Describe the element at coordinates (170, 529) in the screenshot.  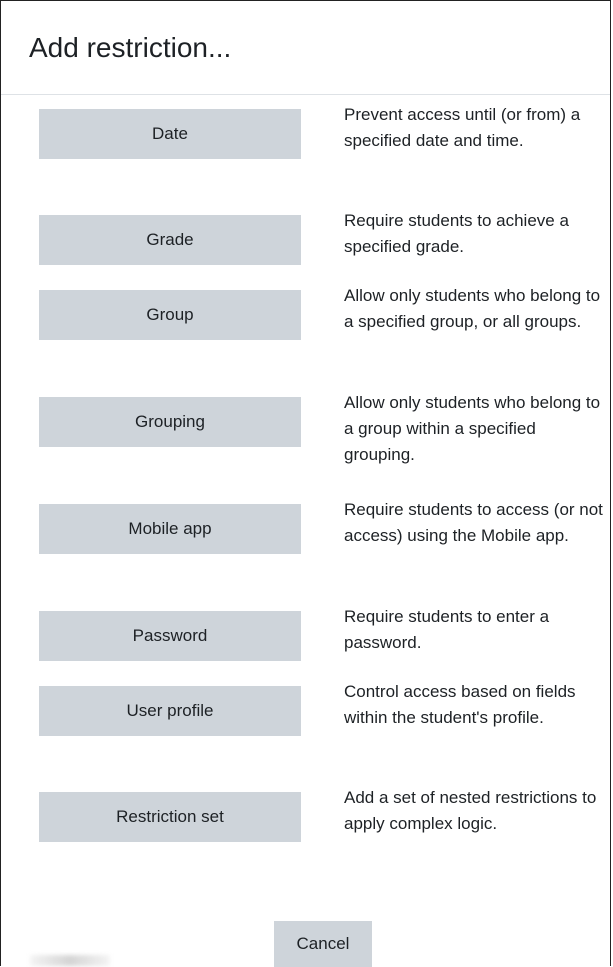
I see `mobile-app-button: Mobile app` at that location.